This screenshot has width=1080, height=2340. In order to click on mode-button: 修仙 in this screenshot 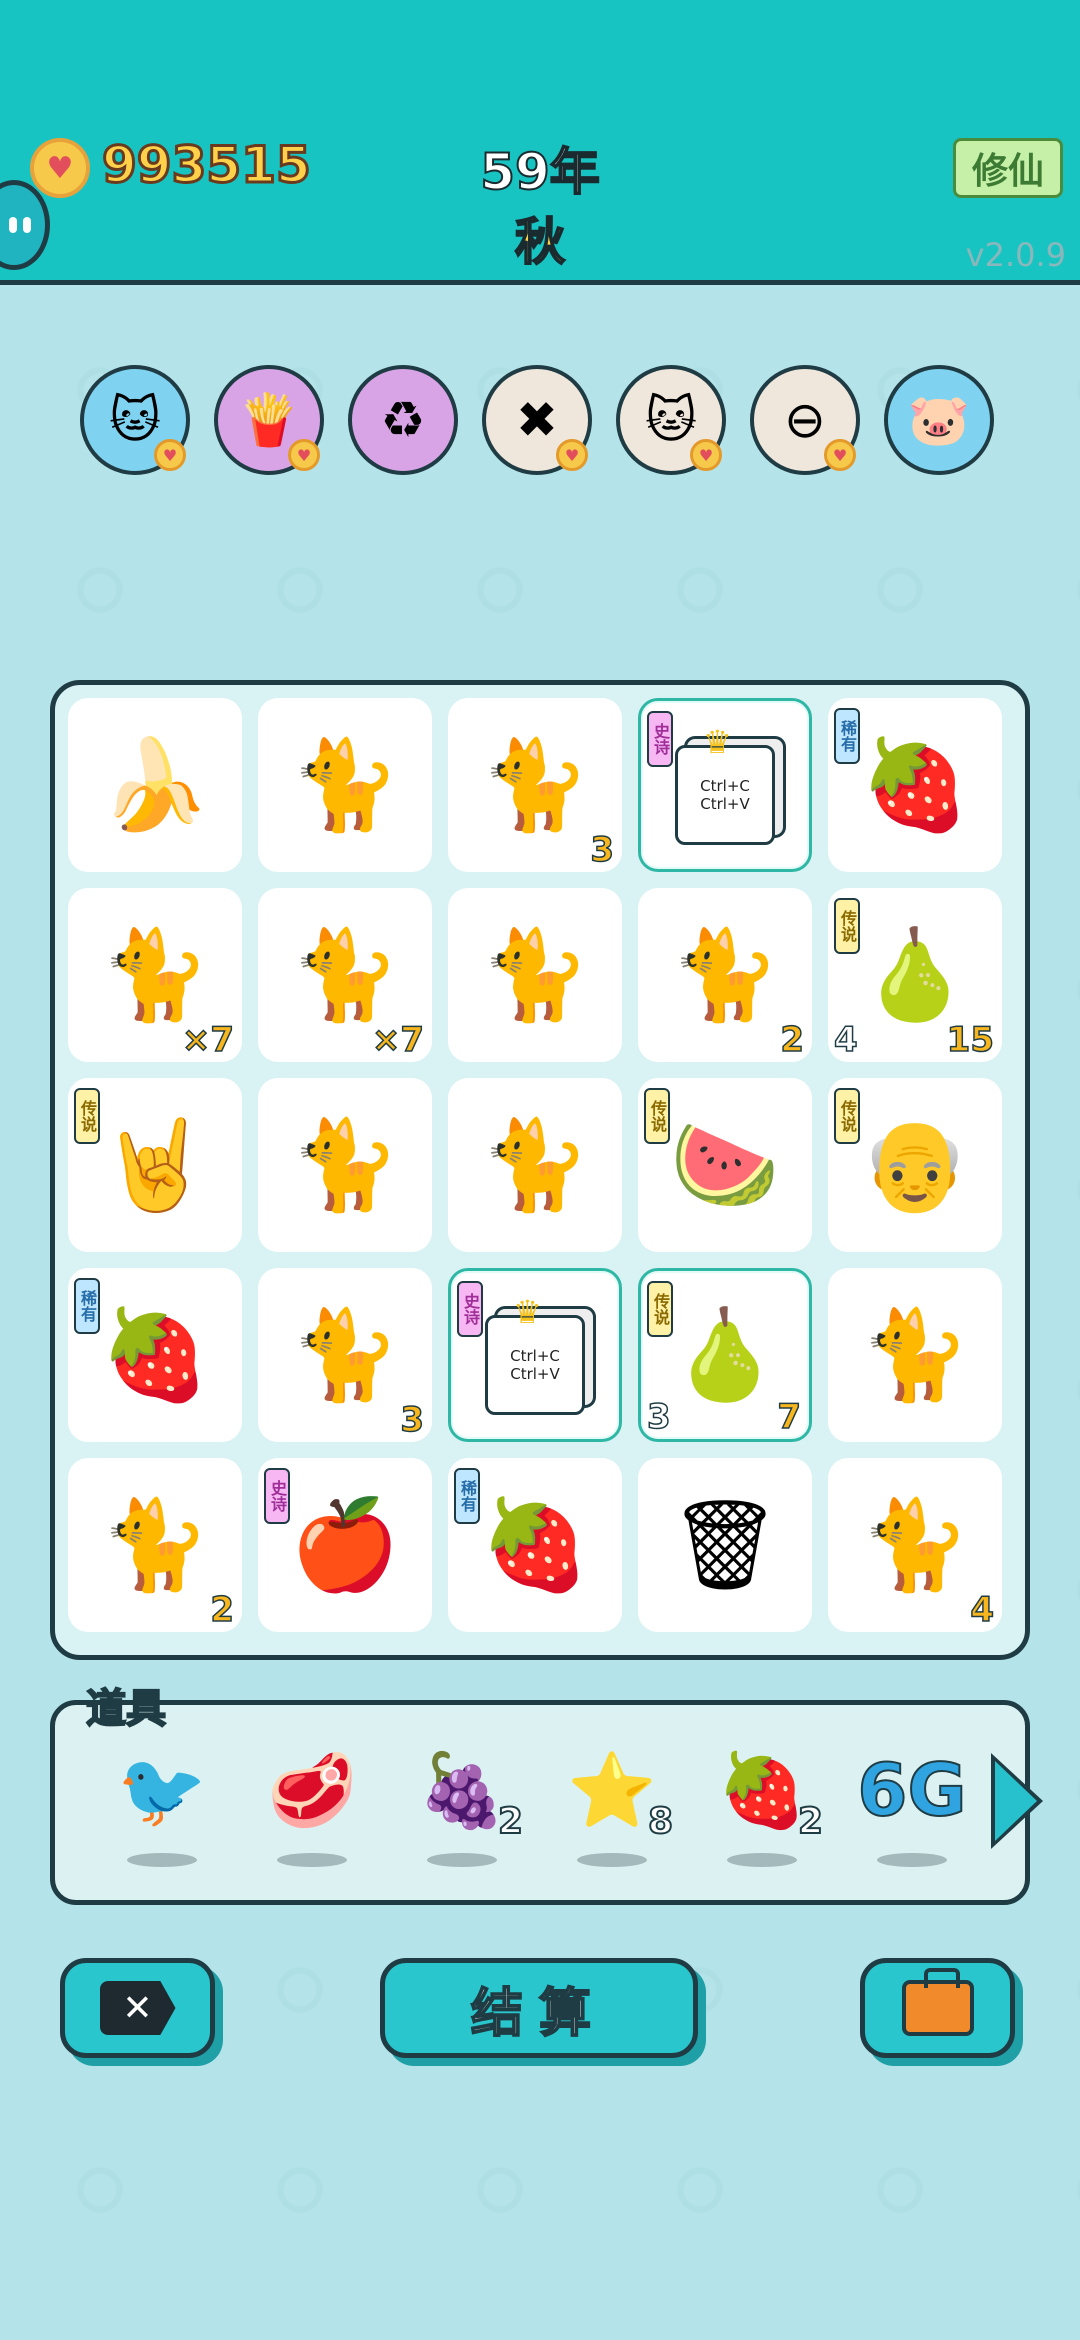, I will do `click(1008, 168)`.